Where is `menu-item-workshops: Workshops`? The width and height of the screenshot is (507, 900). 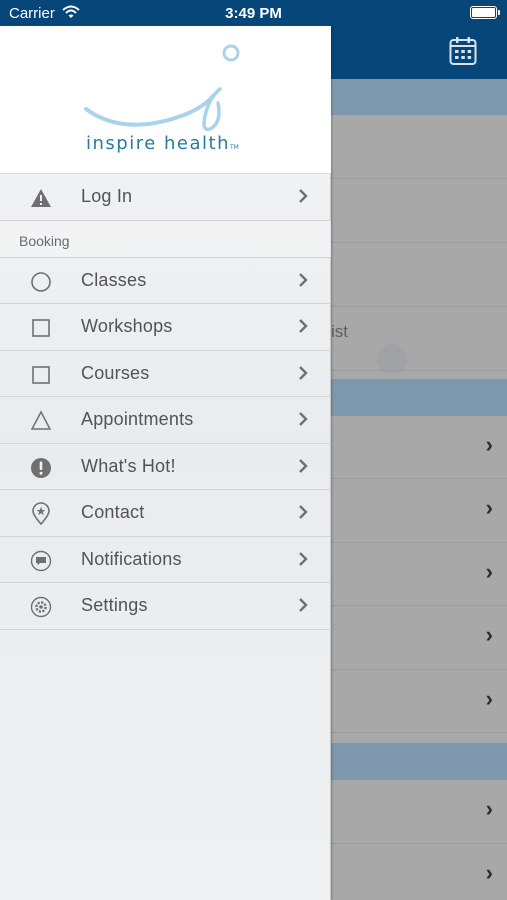 menu-item-workshops: Workshops is located at coordinates (165, 327).